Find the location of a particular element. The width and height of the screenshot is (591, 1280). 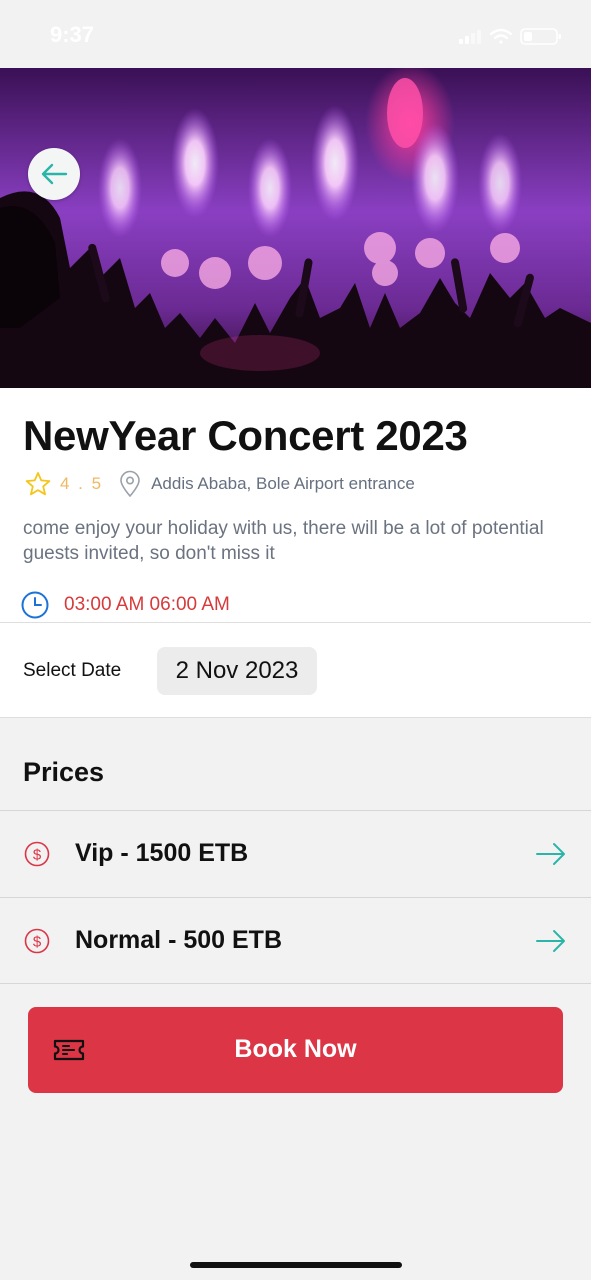

event-time-row: 03:00 AM 06:00 AM is located at coordinates (125, 605).